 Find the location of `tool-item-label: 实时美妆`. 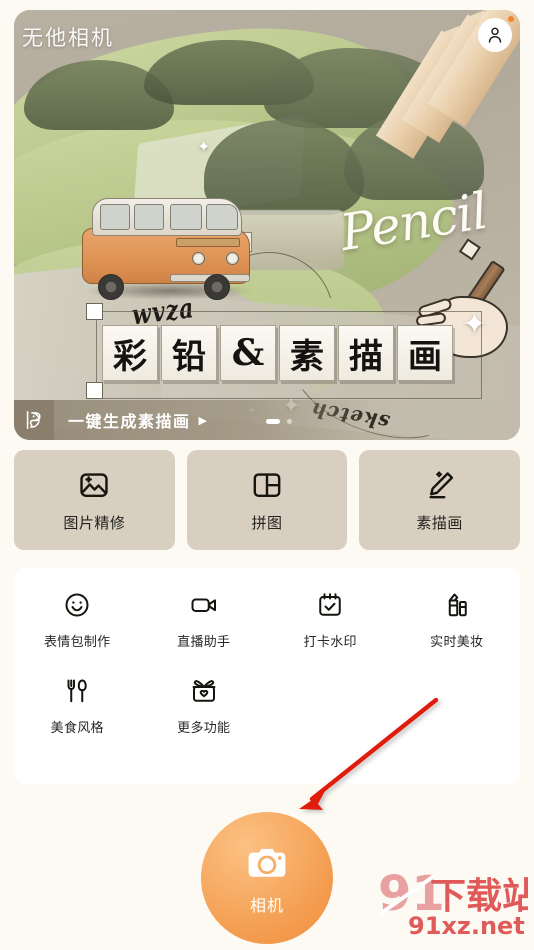

tool-item-label: 实时美妆 is located at coordinates (457, 641).